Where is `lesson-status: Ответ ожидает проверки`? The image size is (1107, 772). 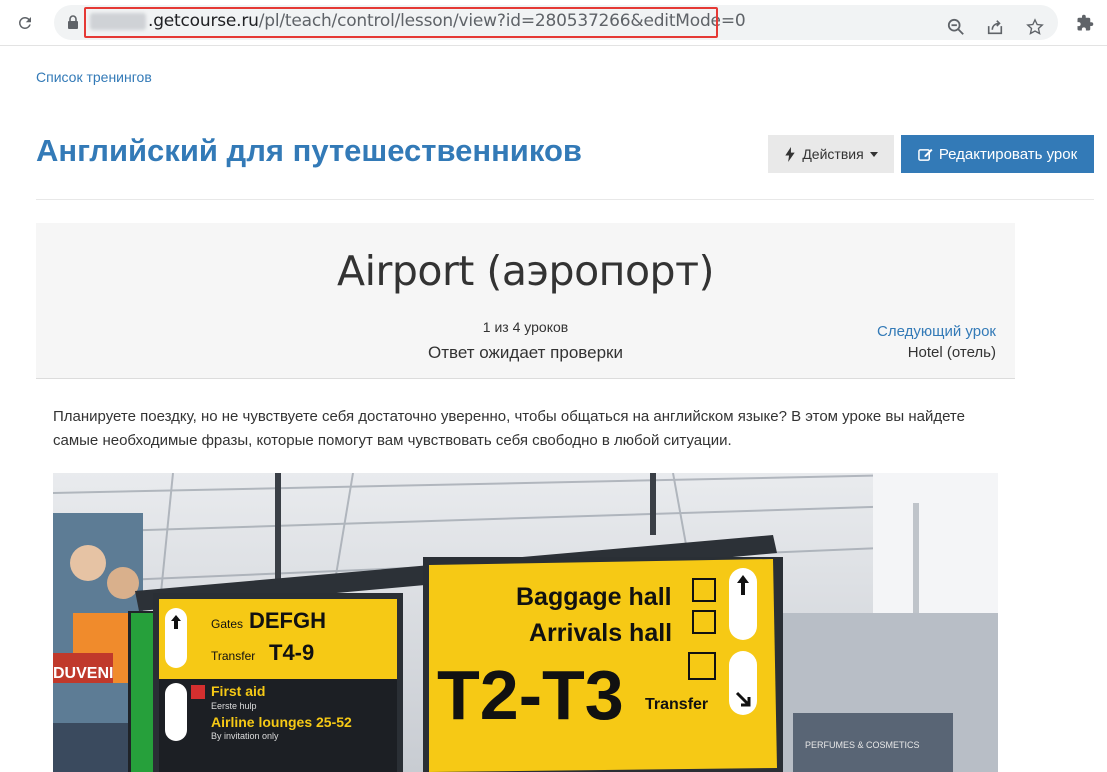 lesson-status: Ответ ожидает проверки is located at coordinates (525, 352).